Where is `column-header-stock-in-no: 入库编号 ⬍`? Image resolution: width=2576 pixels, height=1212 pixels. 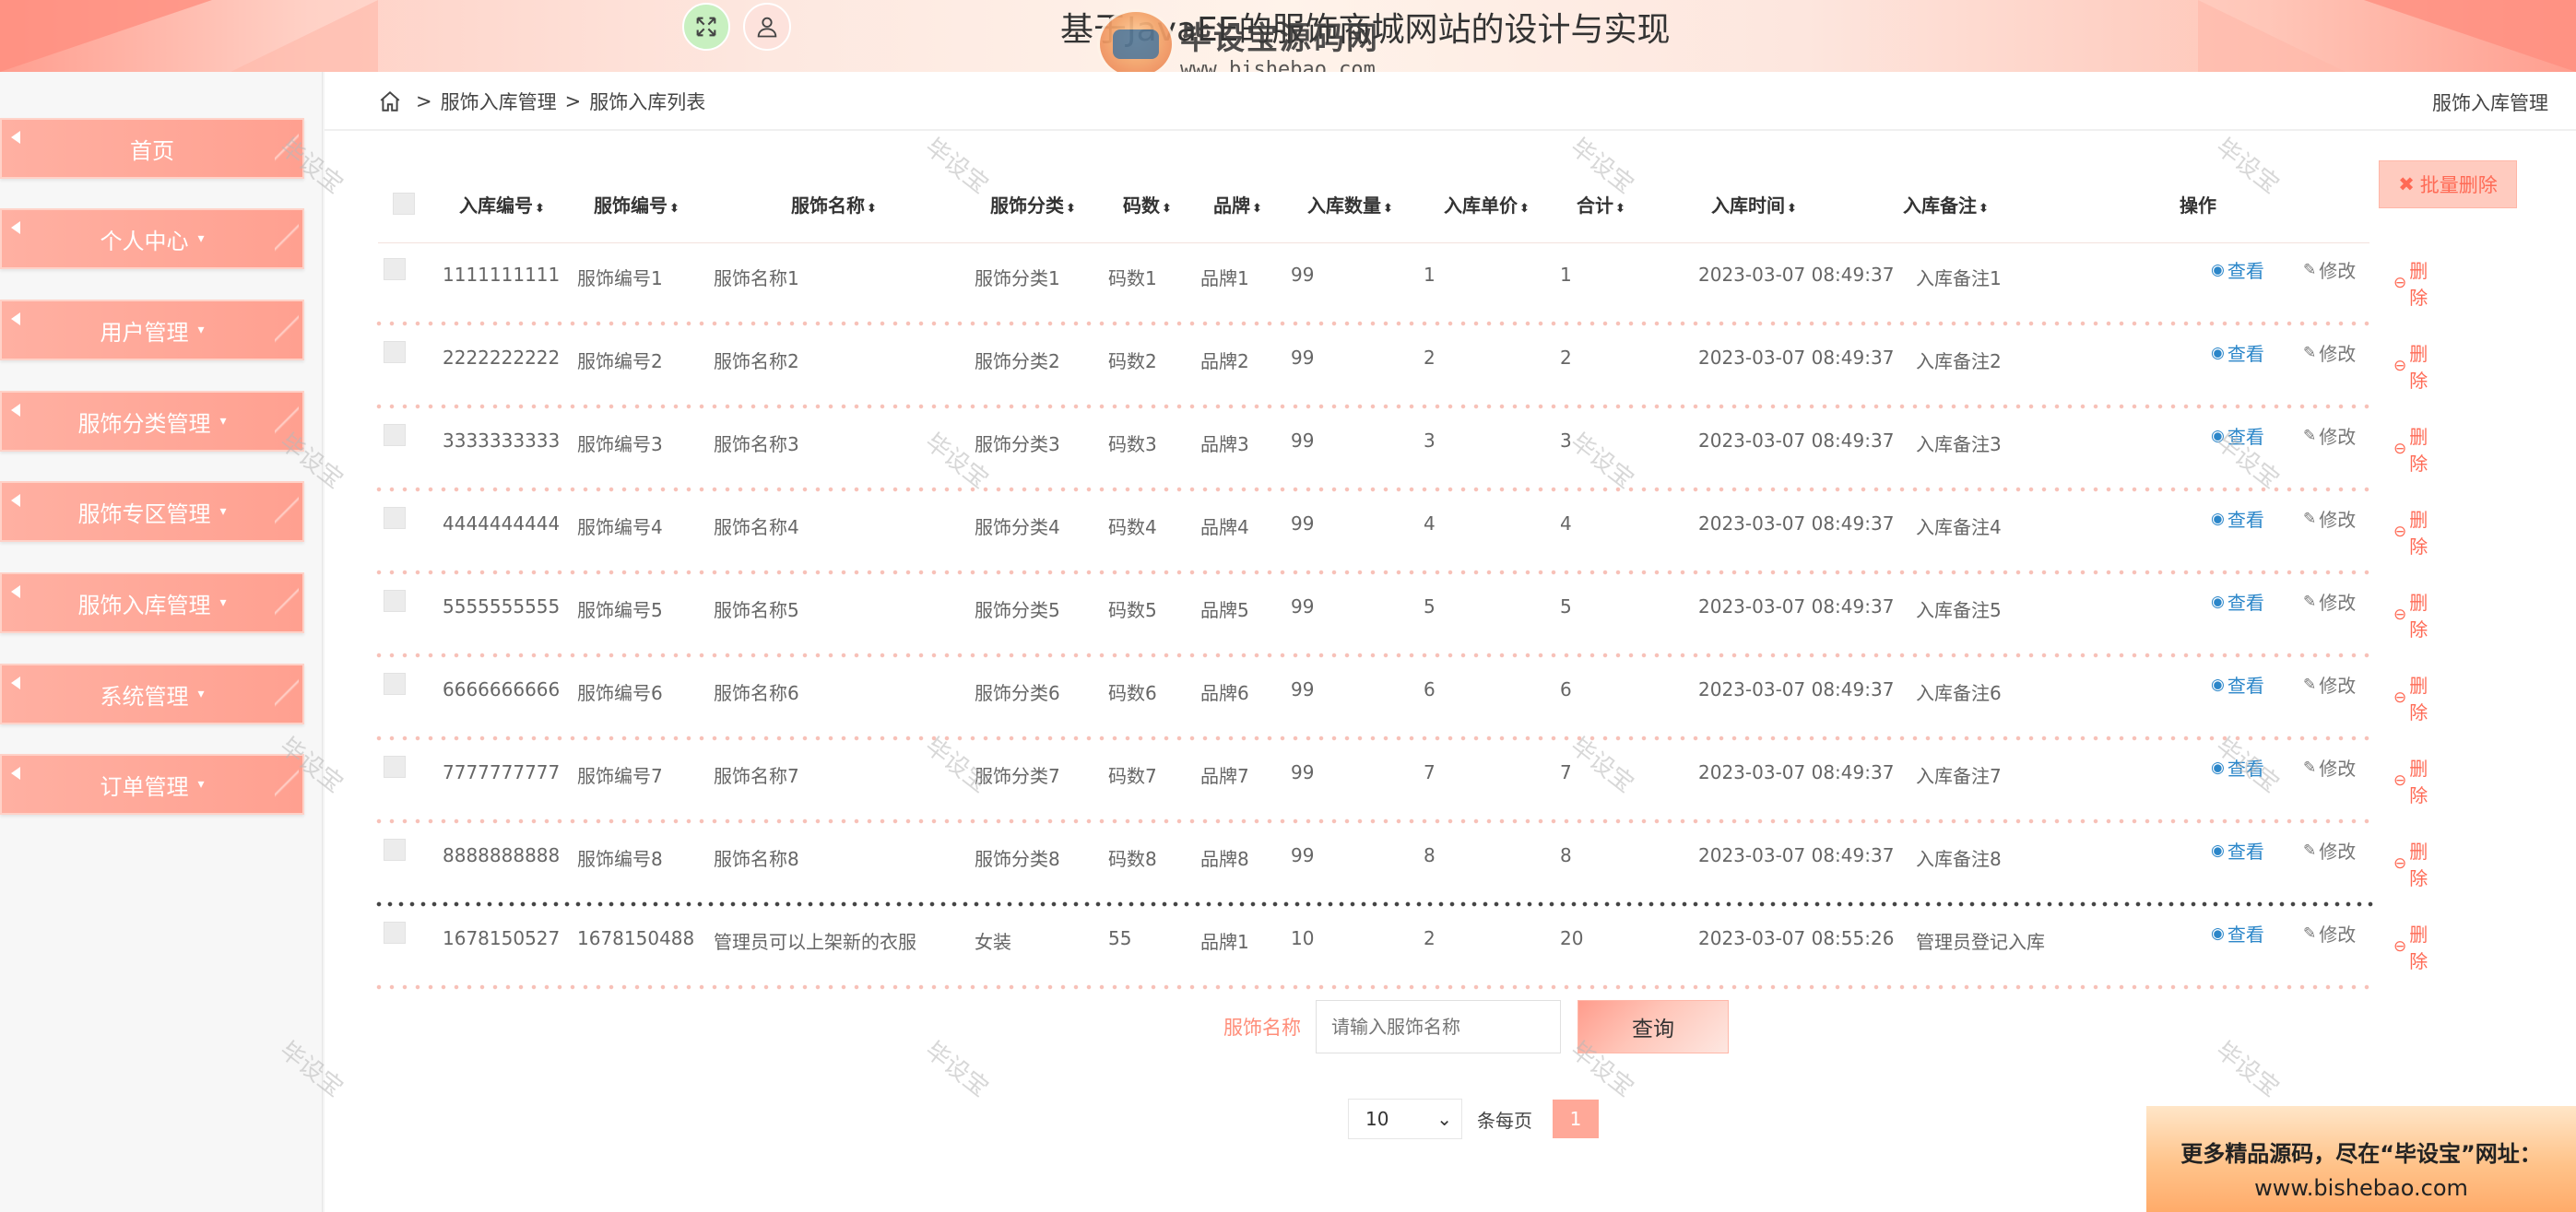 column-header-stock-in-no: 入库编号 ⬍ is located at coordinates (502, 204).